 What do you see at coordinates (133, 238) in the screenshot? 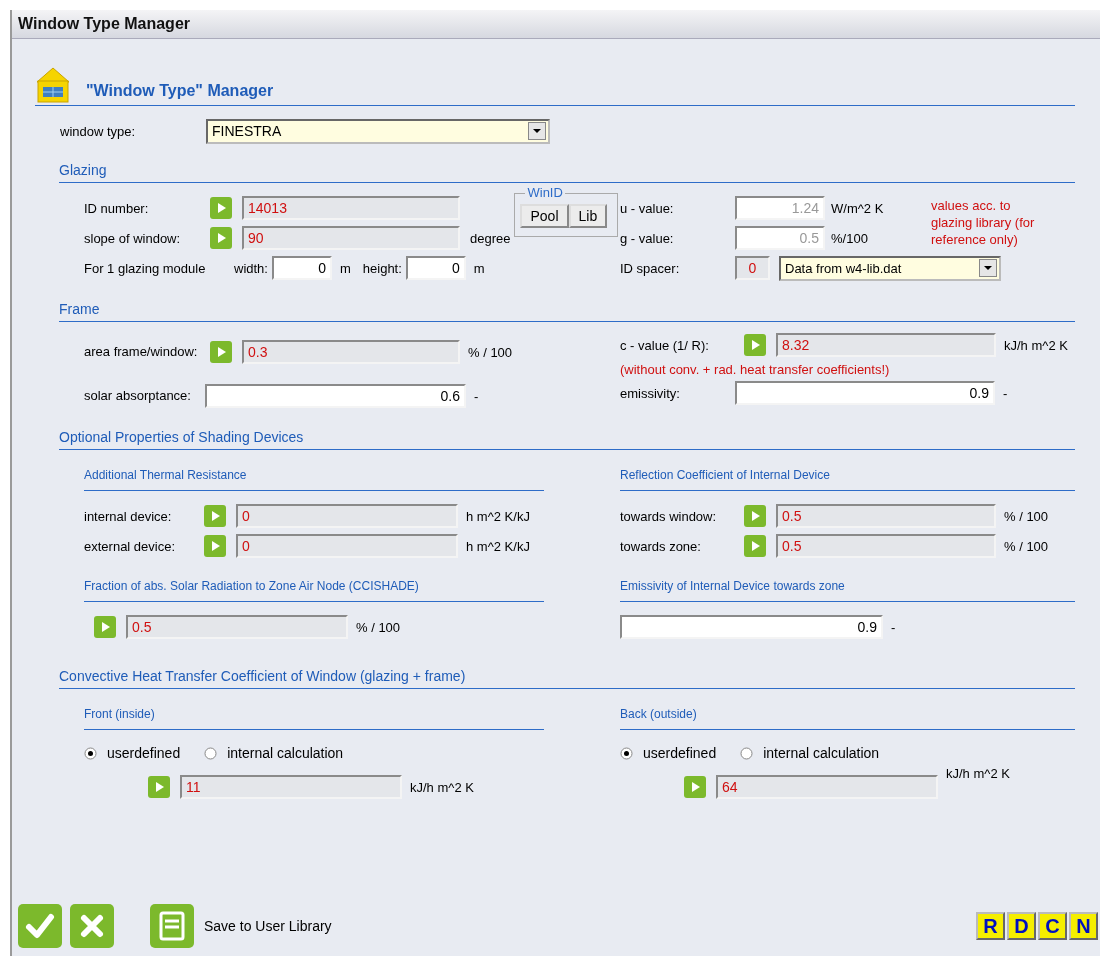
I see `field-label: slope of window:` at bounding box center [133, 238].